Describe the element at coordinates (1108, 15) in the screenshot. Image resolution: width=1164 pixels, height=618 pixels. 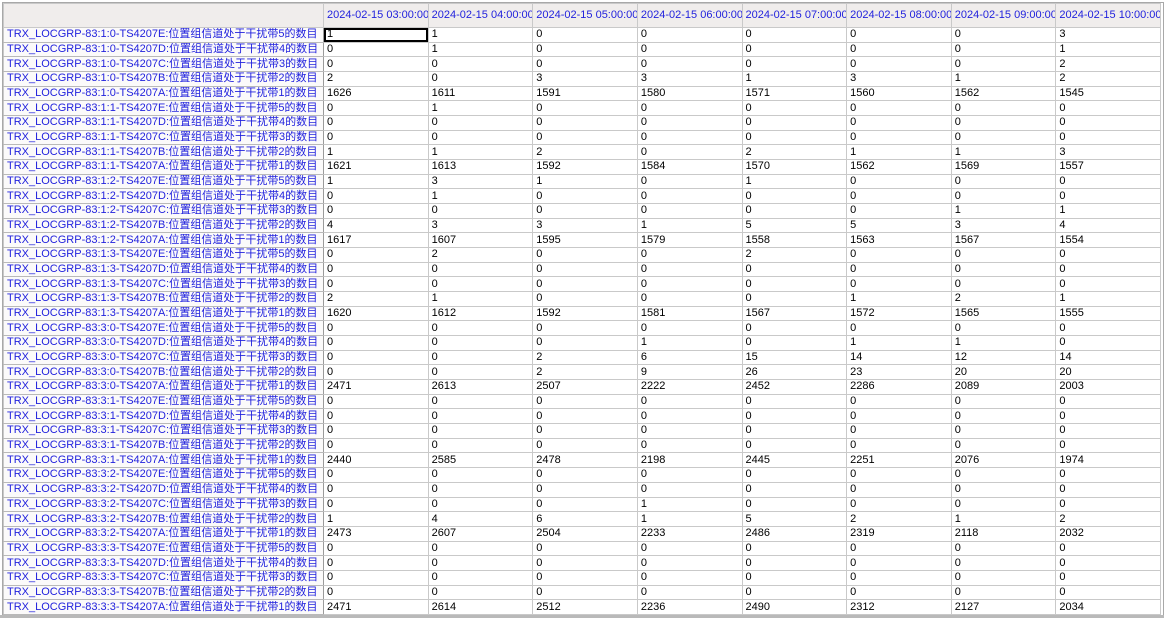
I see `column-header: 2024-02-15 10:00:00` at that location.